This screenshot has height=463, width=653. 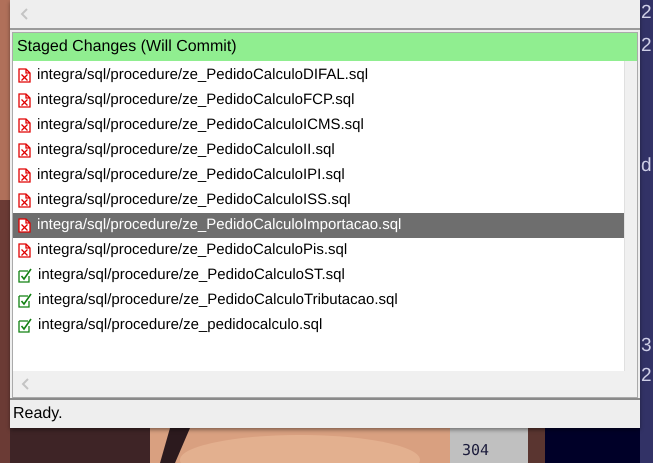 What do you see at coordinates (191, 275) in the screenshot?
I see `file-path: integra/sql/procedure/ze_PedidoCalculoST.sql` at bounding box center [191, 275].